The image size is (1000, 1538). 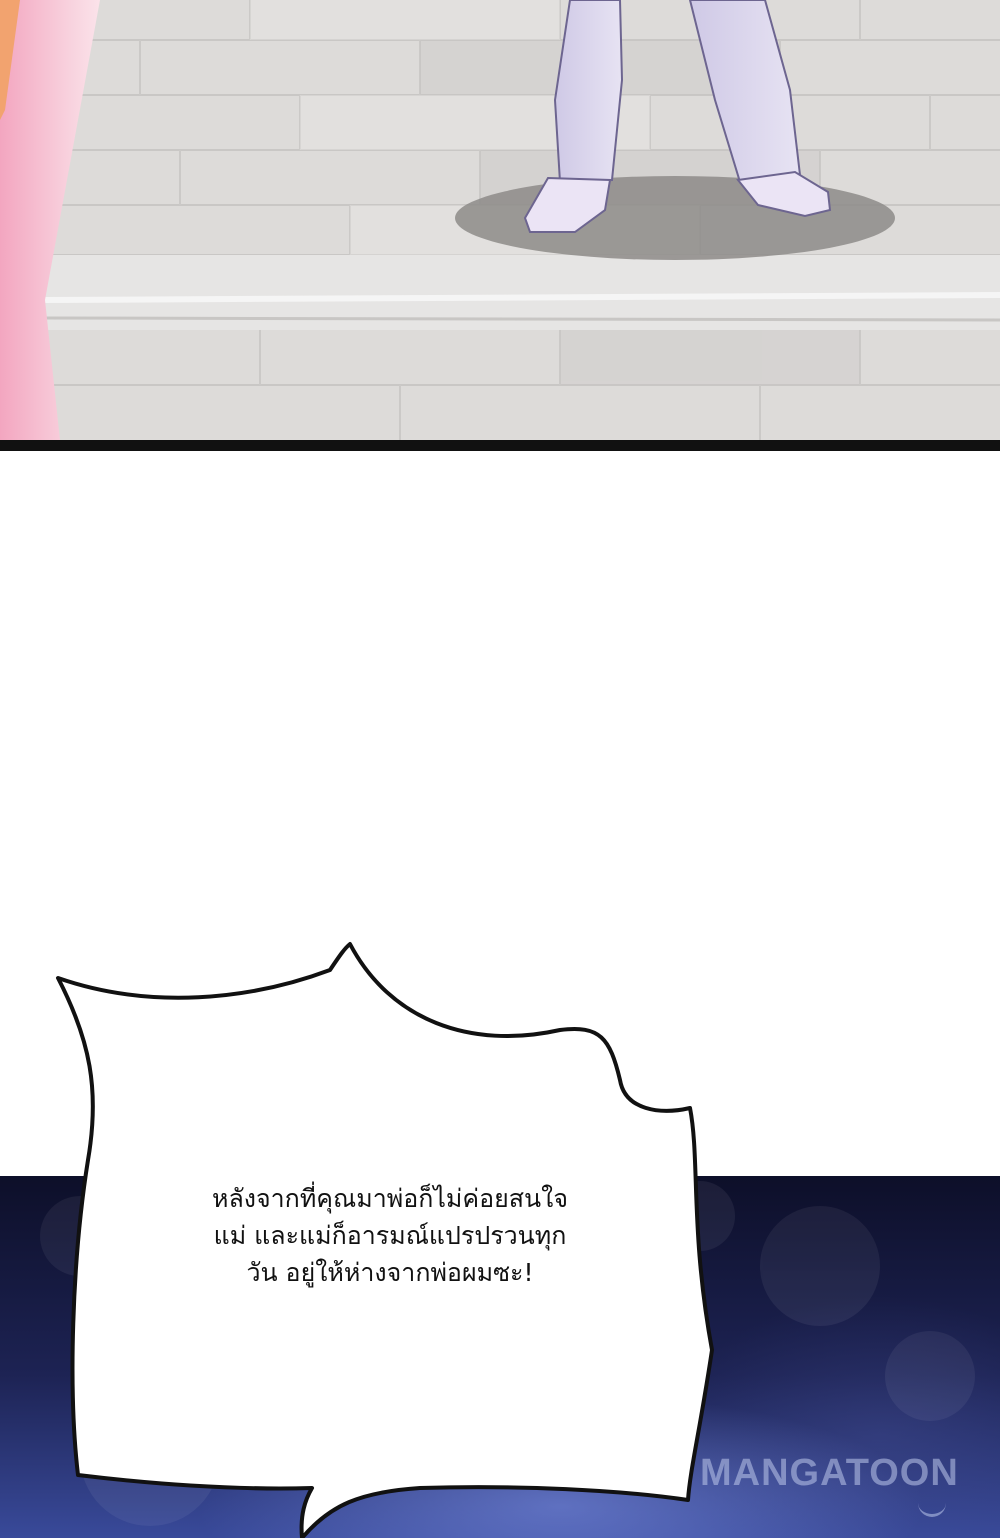 I want to click on speech-line-2: แม่ และแม่ก็อารมณ์แปรปรวนทุก, so click(x=390, y=1235).